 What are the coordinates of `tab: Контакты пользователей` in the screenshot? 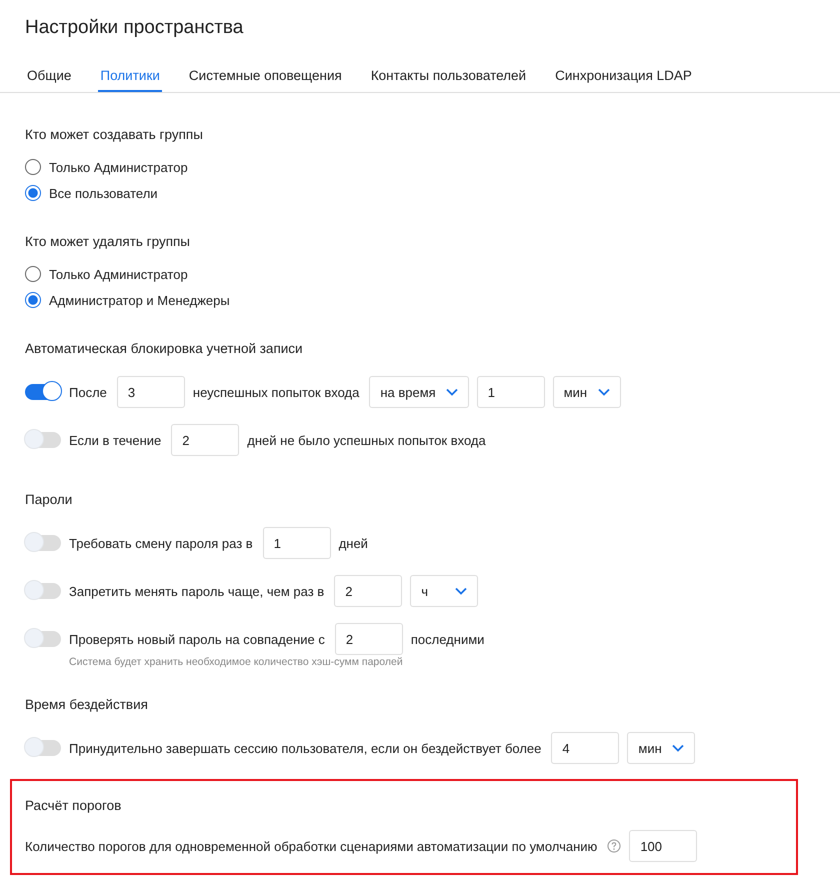 It's located at (448, 80).